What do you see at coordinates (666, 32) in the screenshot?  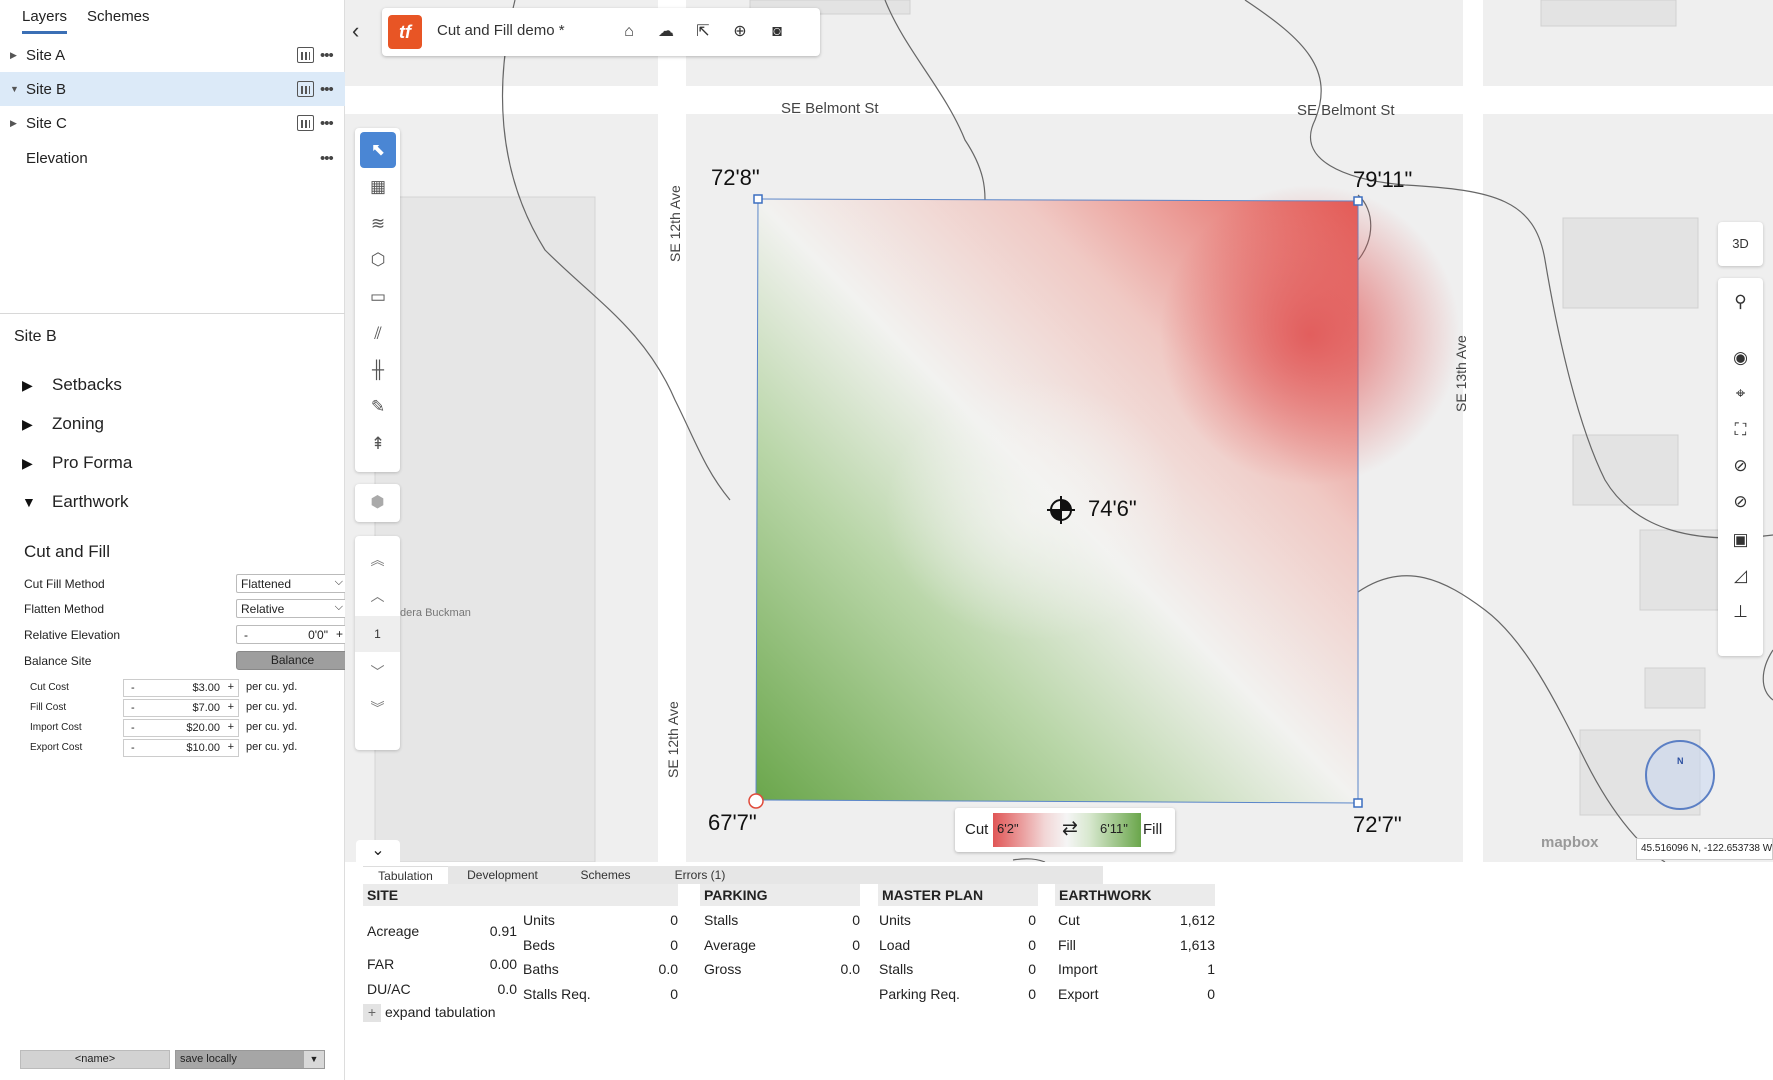 I see `cloud-upload-icon: ☁` at bounding box center [666, 32].